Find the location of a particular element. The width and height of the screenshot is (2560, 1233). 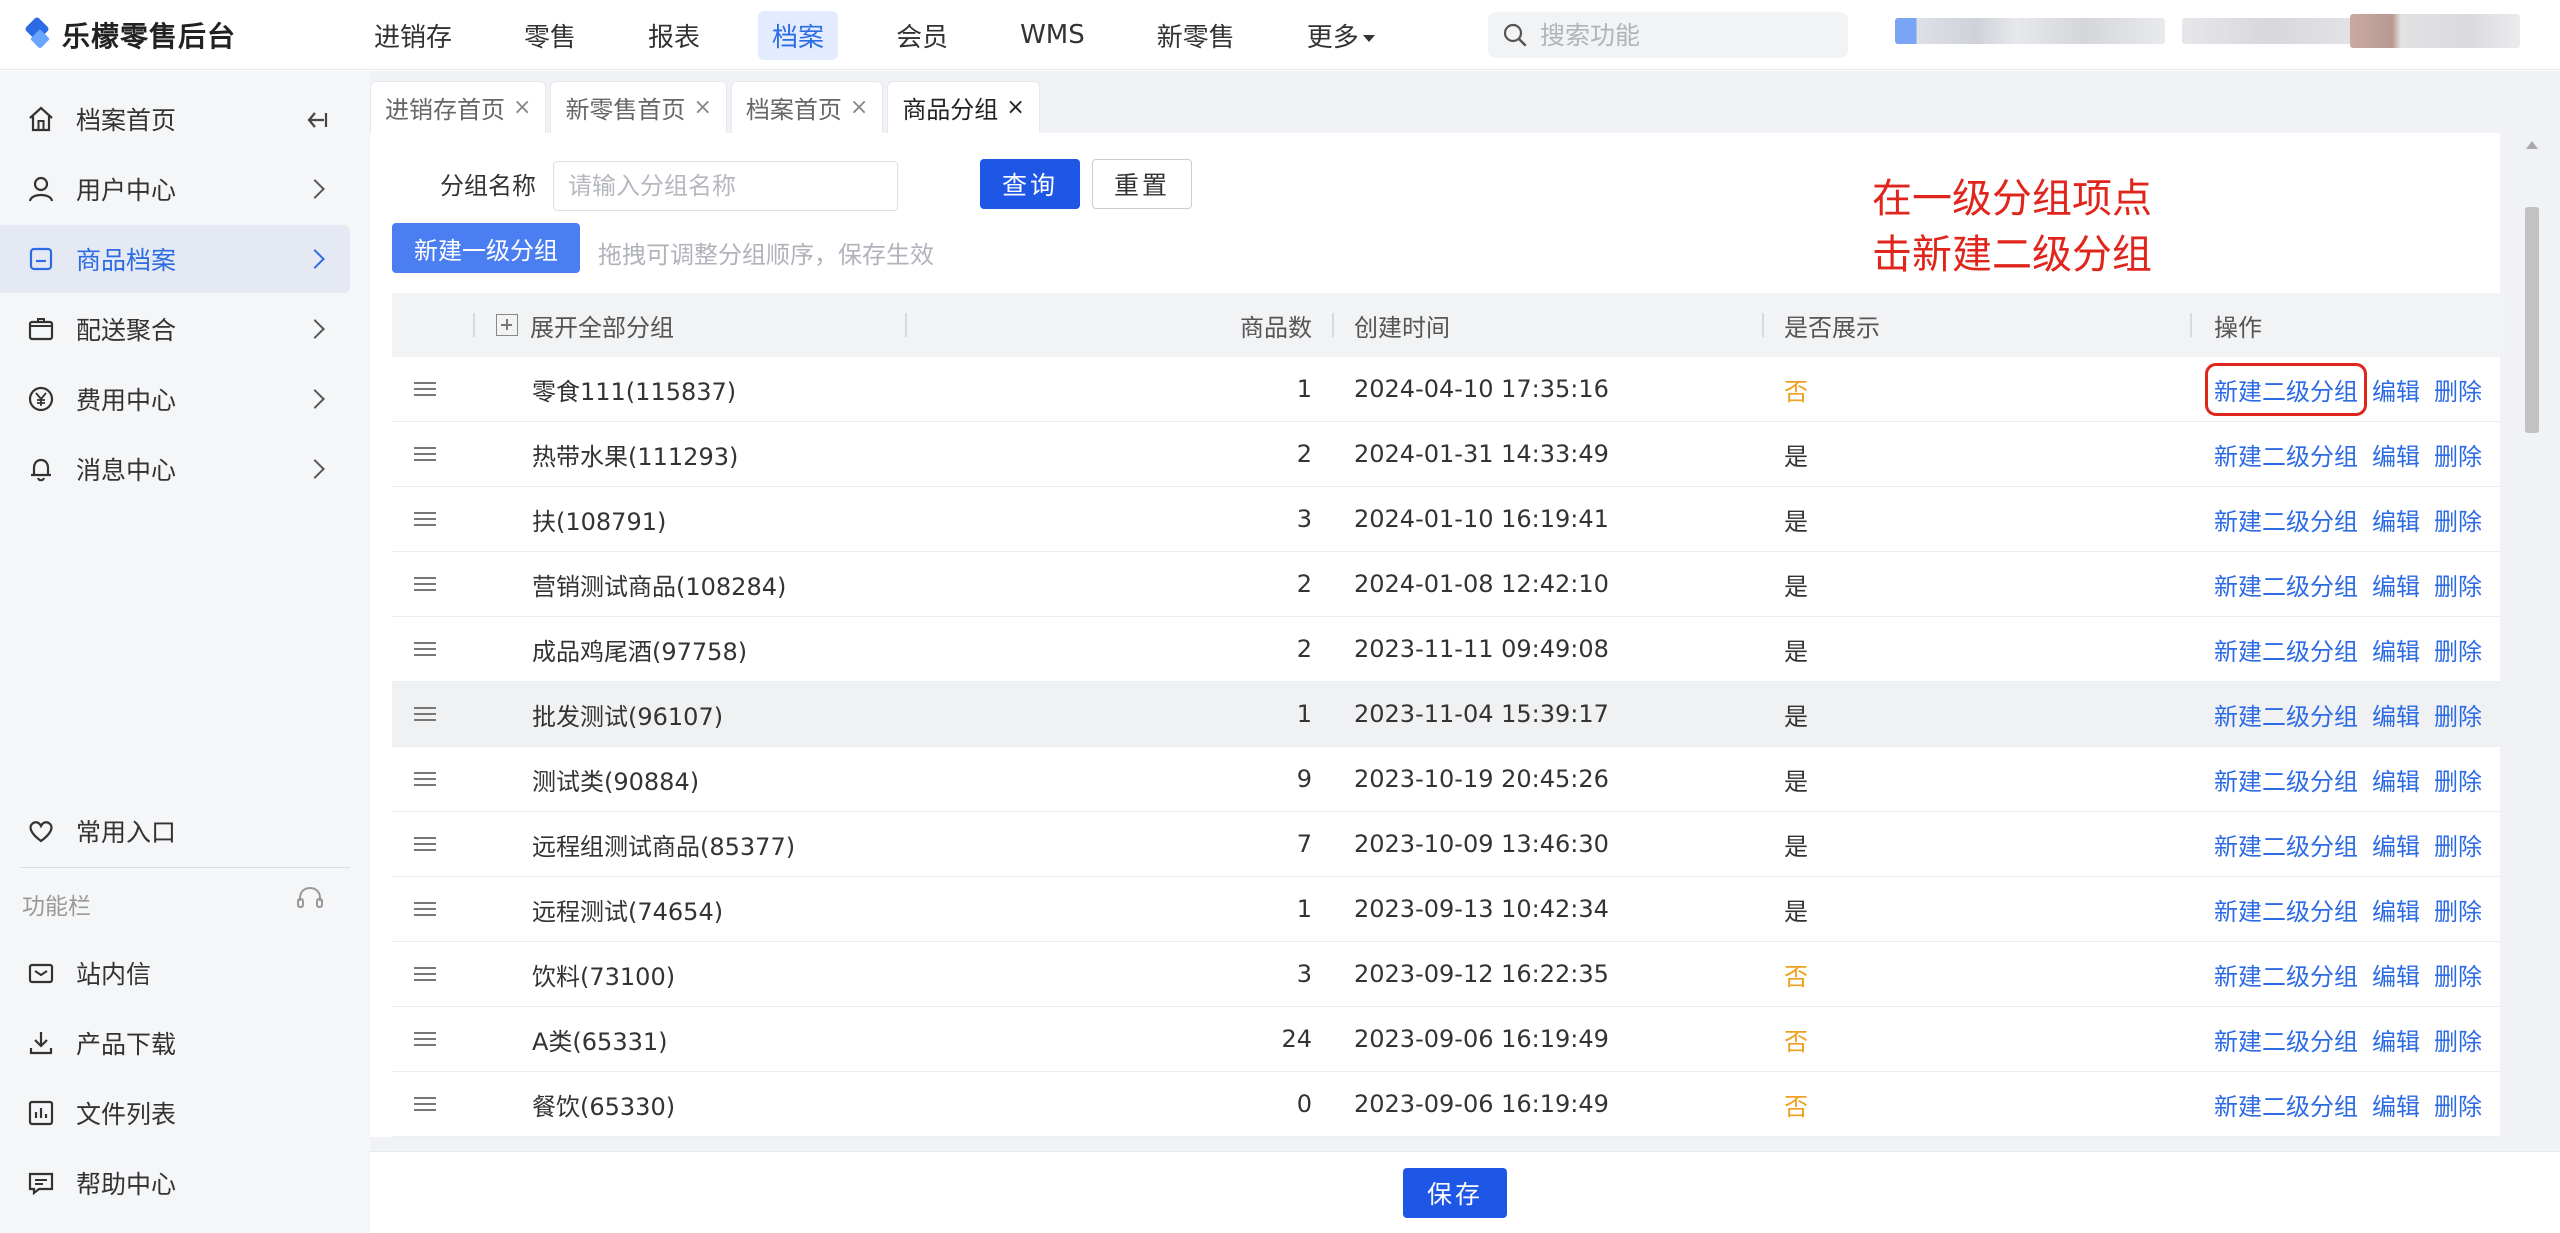

sidebar-item-fee-center: 费用中心 is located at coordinates (175, 399).